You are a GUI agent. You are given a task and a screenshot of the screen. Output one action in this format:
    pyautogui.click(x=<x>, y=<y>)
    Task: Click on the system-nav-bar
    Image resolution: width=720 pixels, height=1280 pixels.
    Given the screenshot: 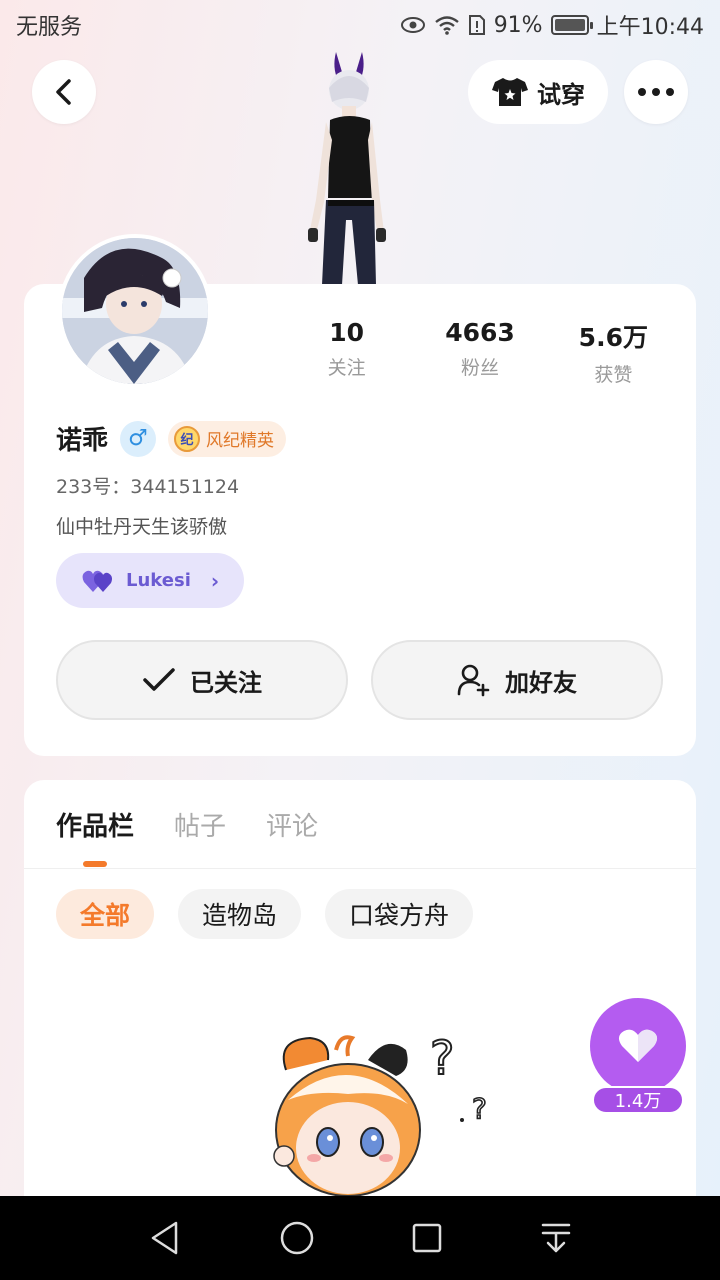 What is the action you would take?
    pyautogui.click(x=360, y=1238)
    